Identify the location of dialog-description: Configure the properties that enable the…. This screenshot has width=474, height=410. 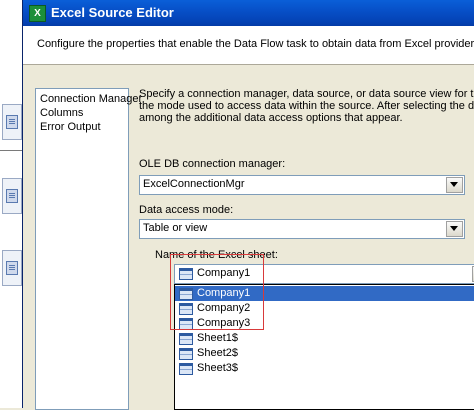
(255, 44).